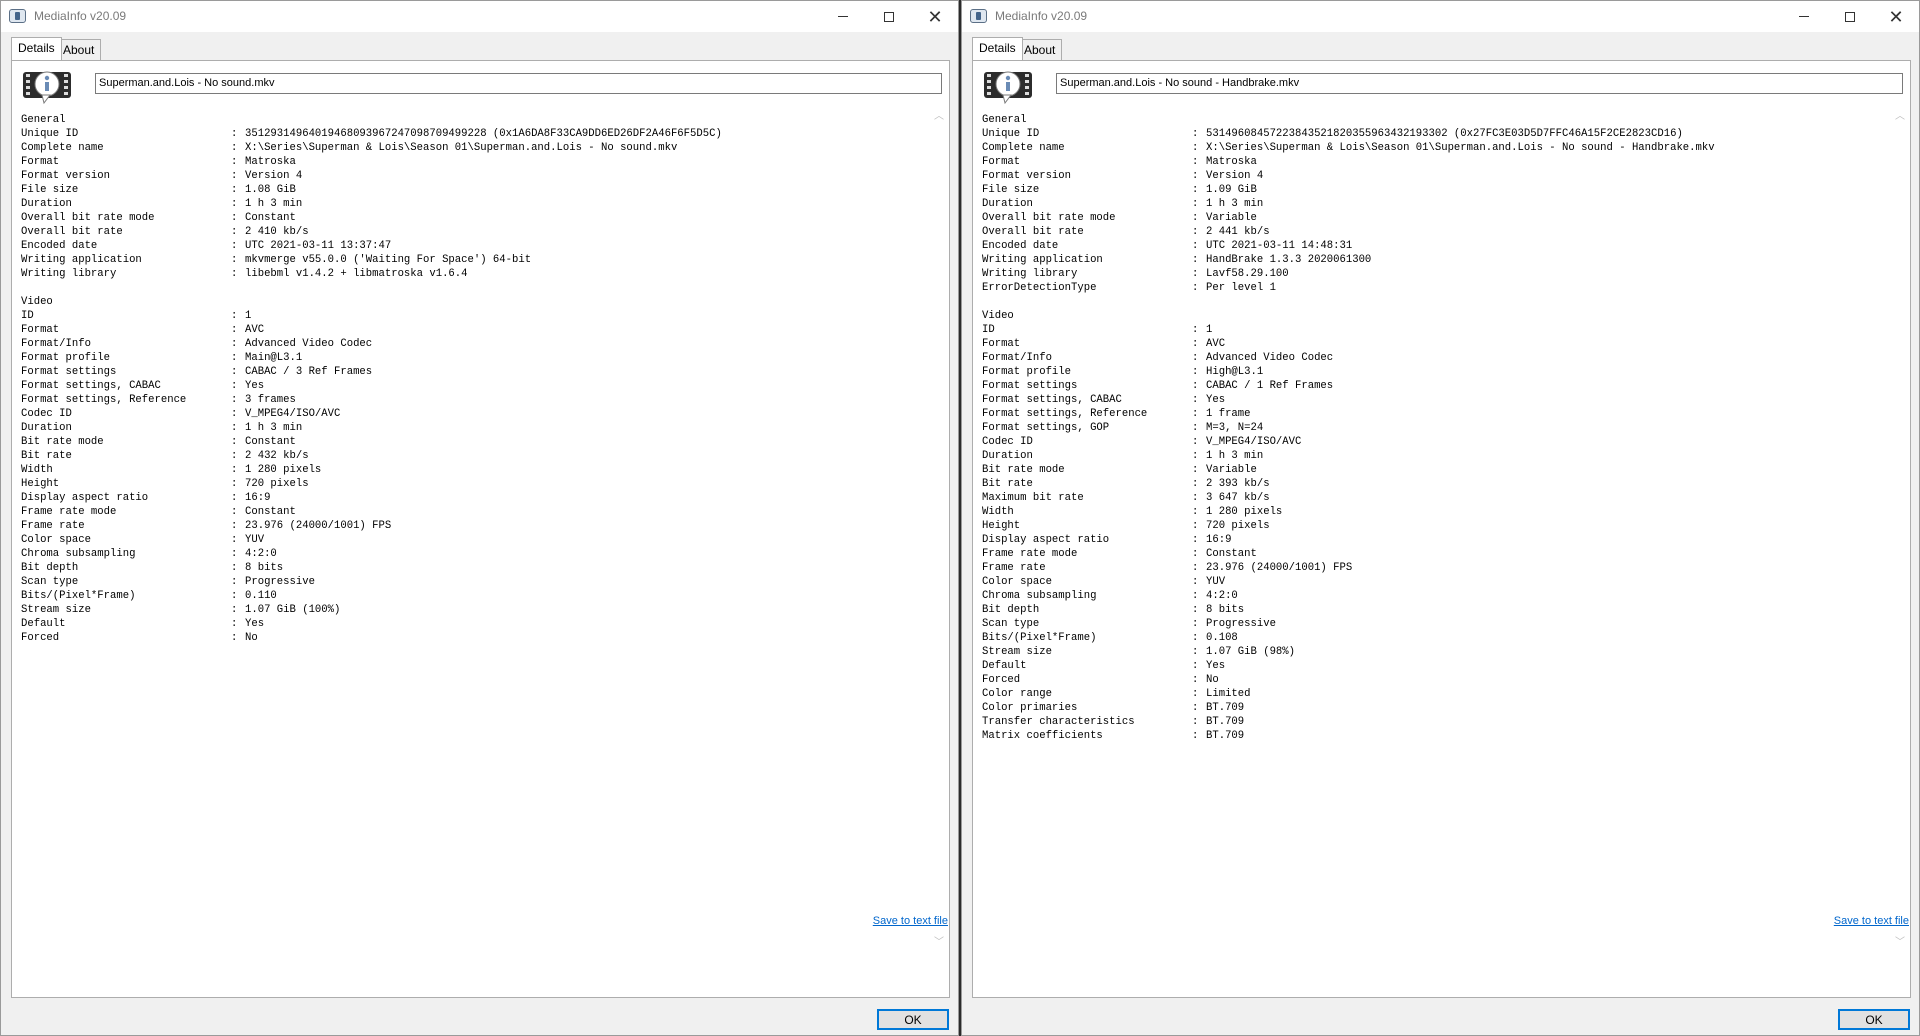 The width and height of the screenshot is (1920, 1036). Describe the element at coordinates (1023, 470) in the screenshot. I see `field-name: Bit rate mode` at that location.